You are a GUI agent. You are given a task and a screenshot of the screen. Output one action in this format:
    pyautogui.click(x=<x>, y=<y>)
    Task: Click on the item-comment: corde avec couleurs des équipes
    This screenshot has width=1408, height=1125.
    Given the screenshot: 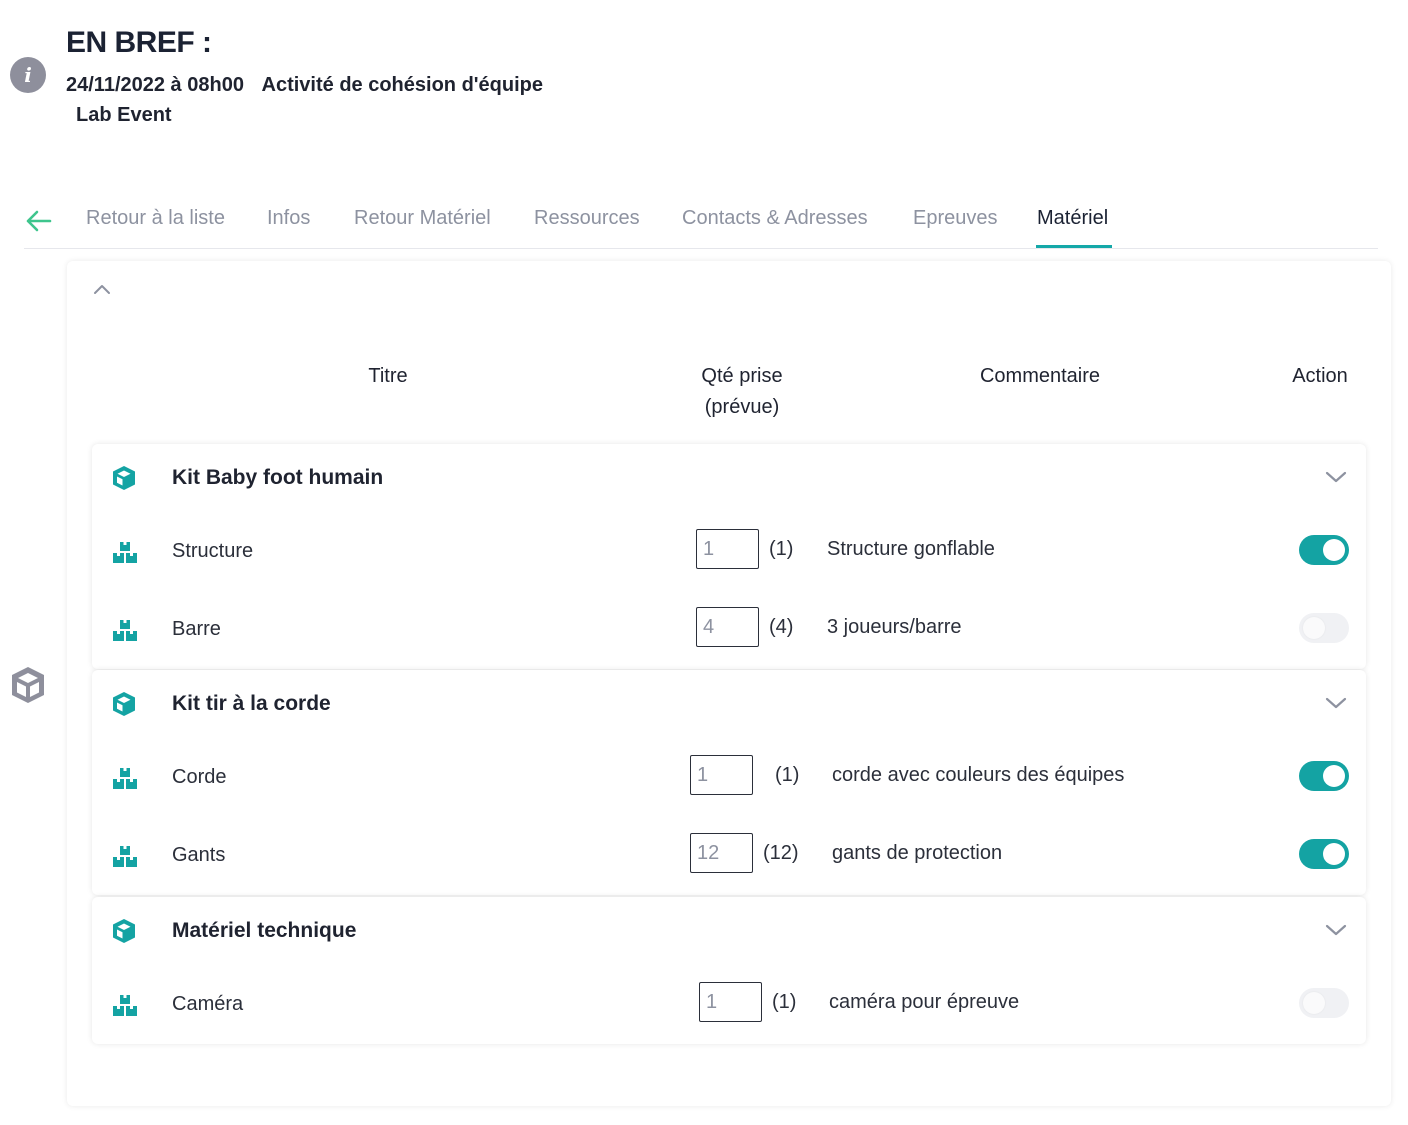 What is the action you would take?
    pyautogui.click(x=978, y=775)
    